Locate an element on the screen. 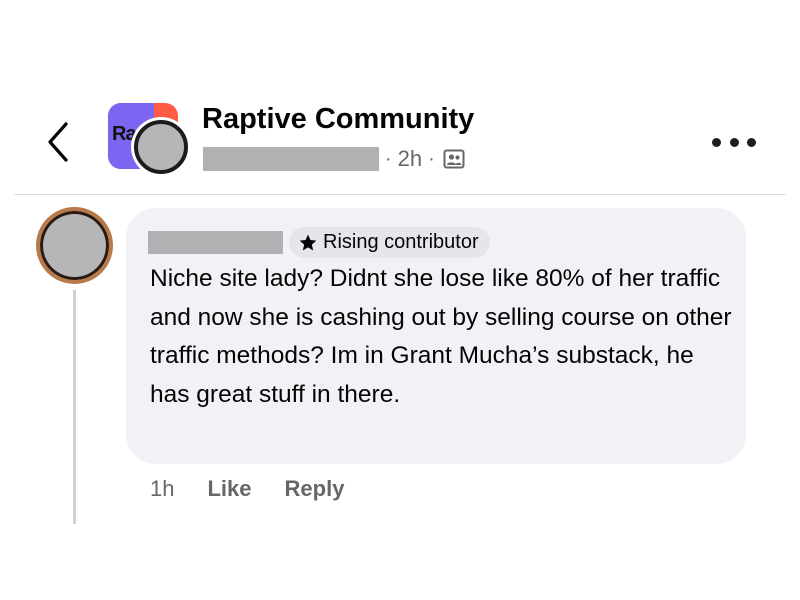 The width and height of the screenshot is (800, 600). back-button is located at coordinates (60, 142).